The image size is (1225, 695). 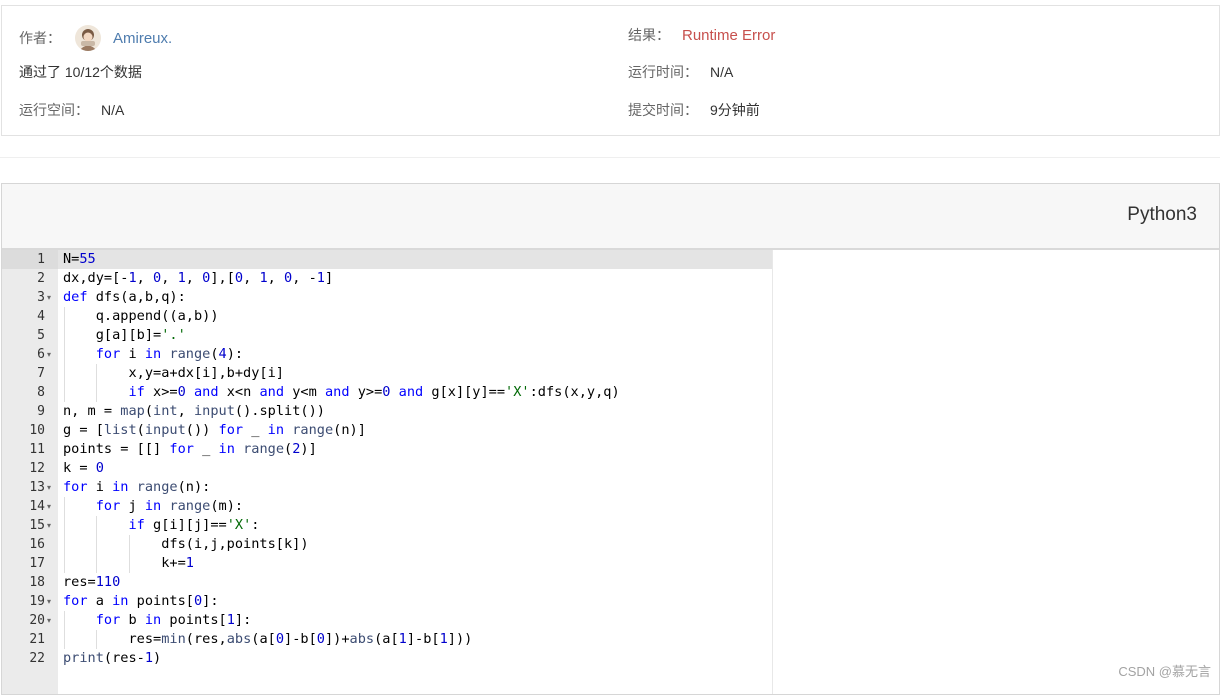 What do you see at coordinates (190, 449) in the screenshot?
I see `code-text: points = [[] for _ in range(2)]` at bounding box center [190, 449].